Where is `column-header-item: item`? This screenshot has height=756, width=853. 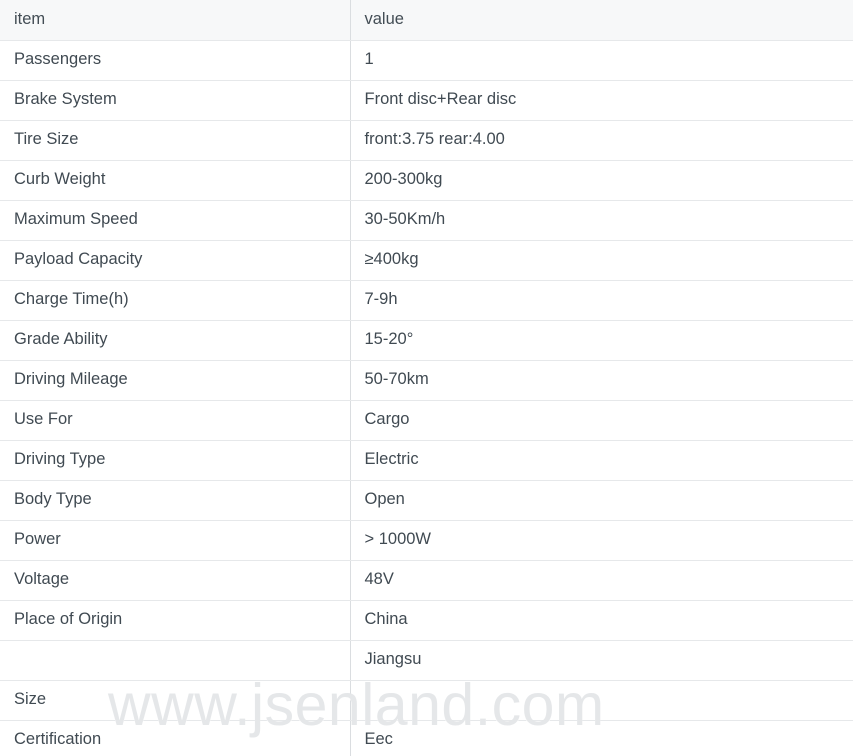 column-header-item: item is located at coordinates (175, 20).